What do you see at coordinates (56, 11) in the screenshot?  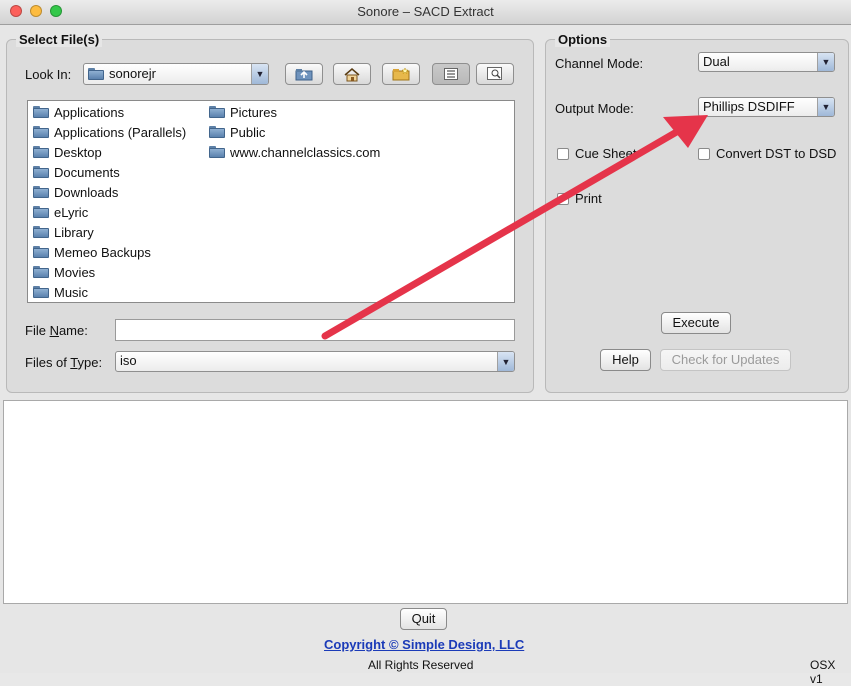 I see `zoom-window-button` at bounding box center [56, 11].